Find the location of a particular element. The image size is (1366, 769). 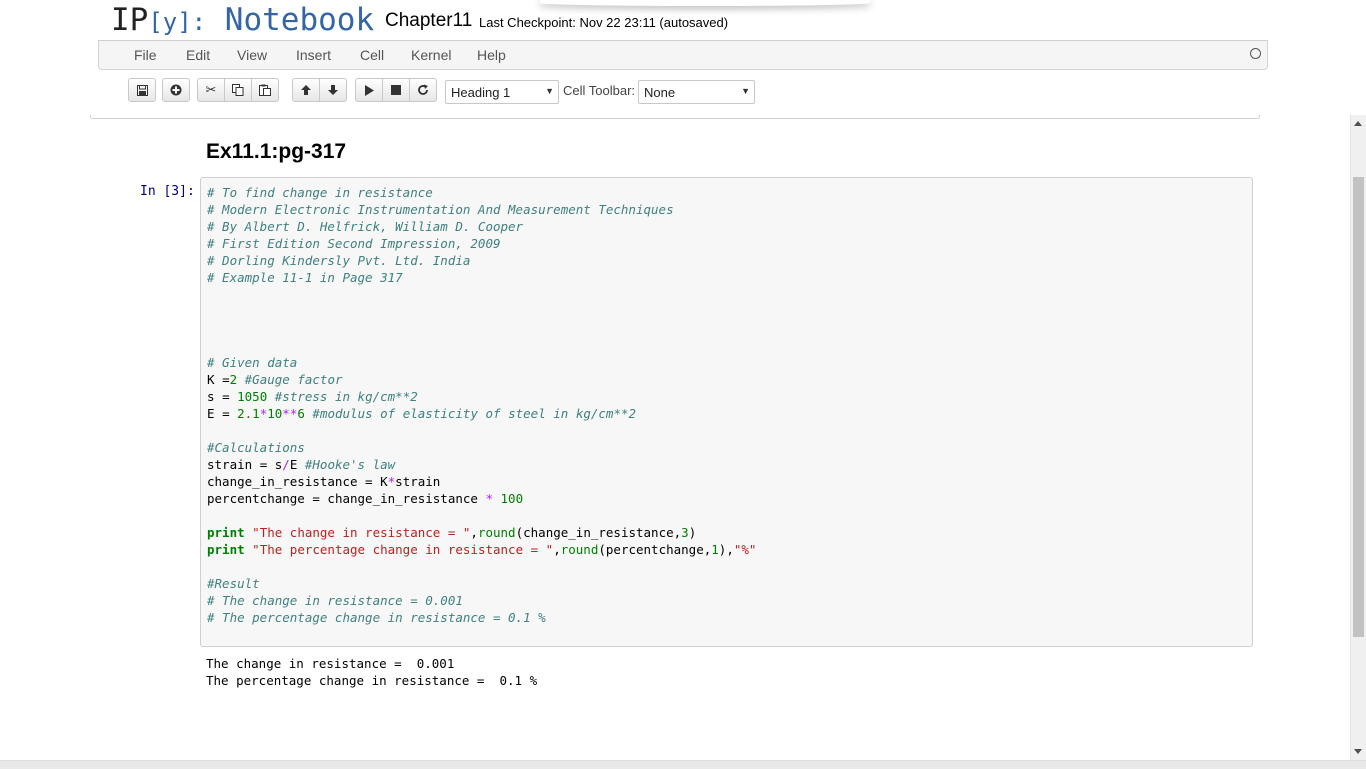

move-up-button is located at coordinates (306, 90).